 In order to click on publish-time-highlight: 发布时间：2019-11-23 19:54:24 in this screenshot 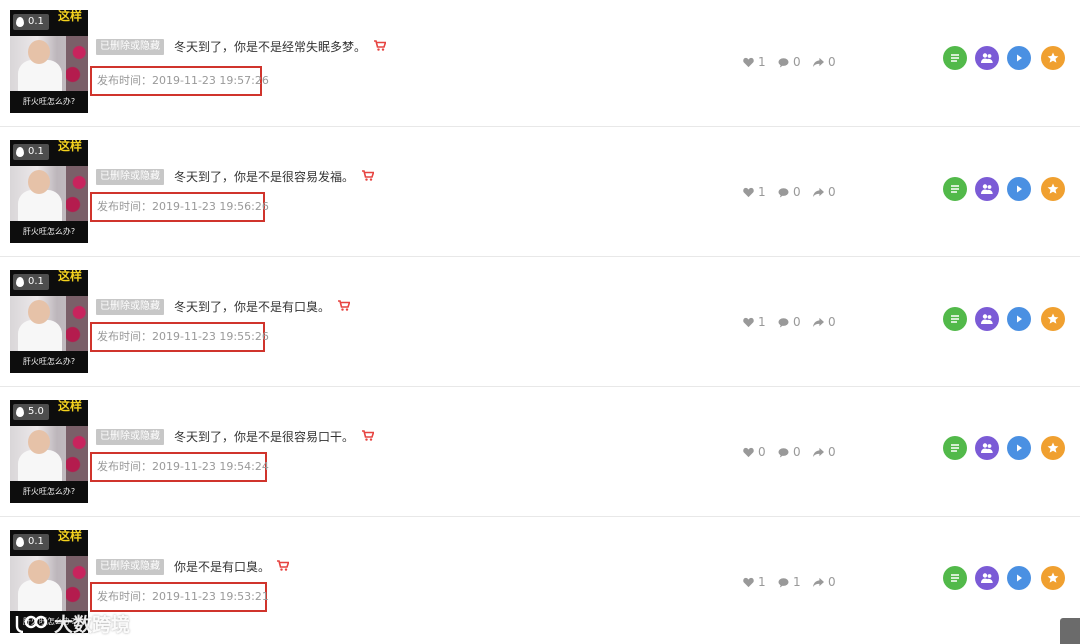, I will do `click(179, 467)`.